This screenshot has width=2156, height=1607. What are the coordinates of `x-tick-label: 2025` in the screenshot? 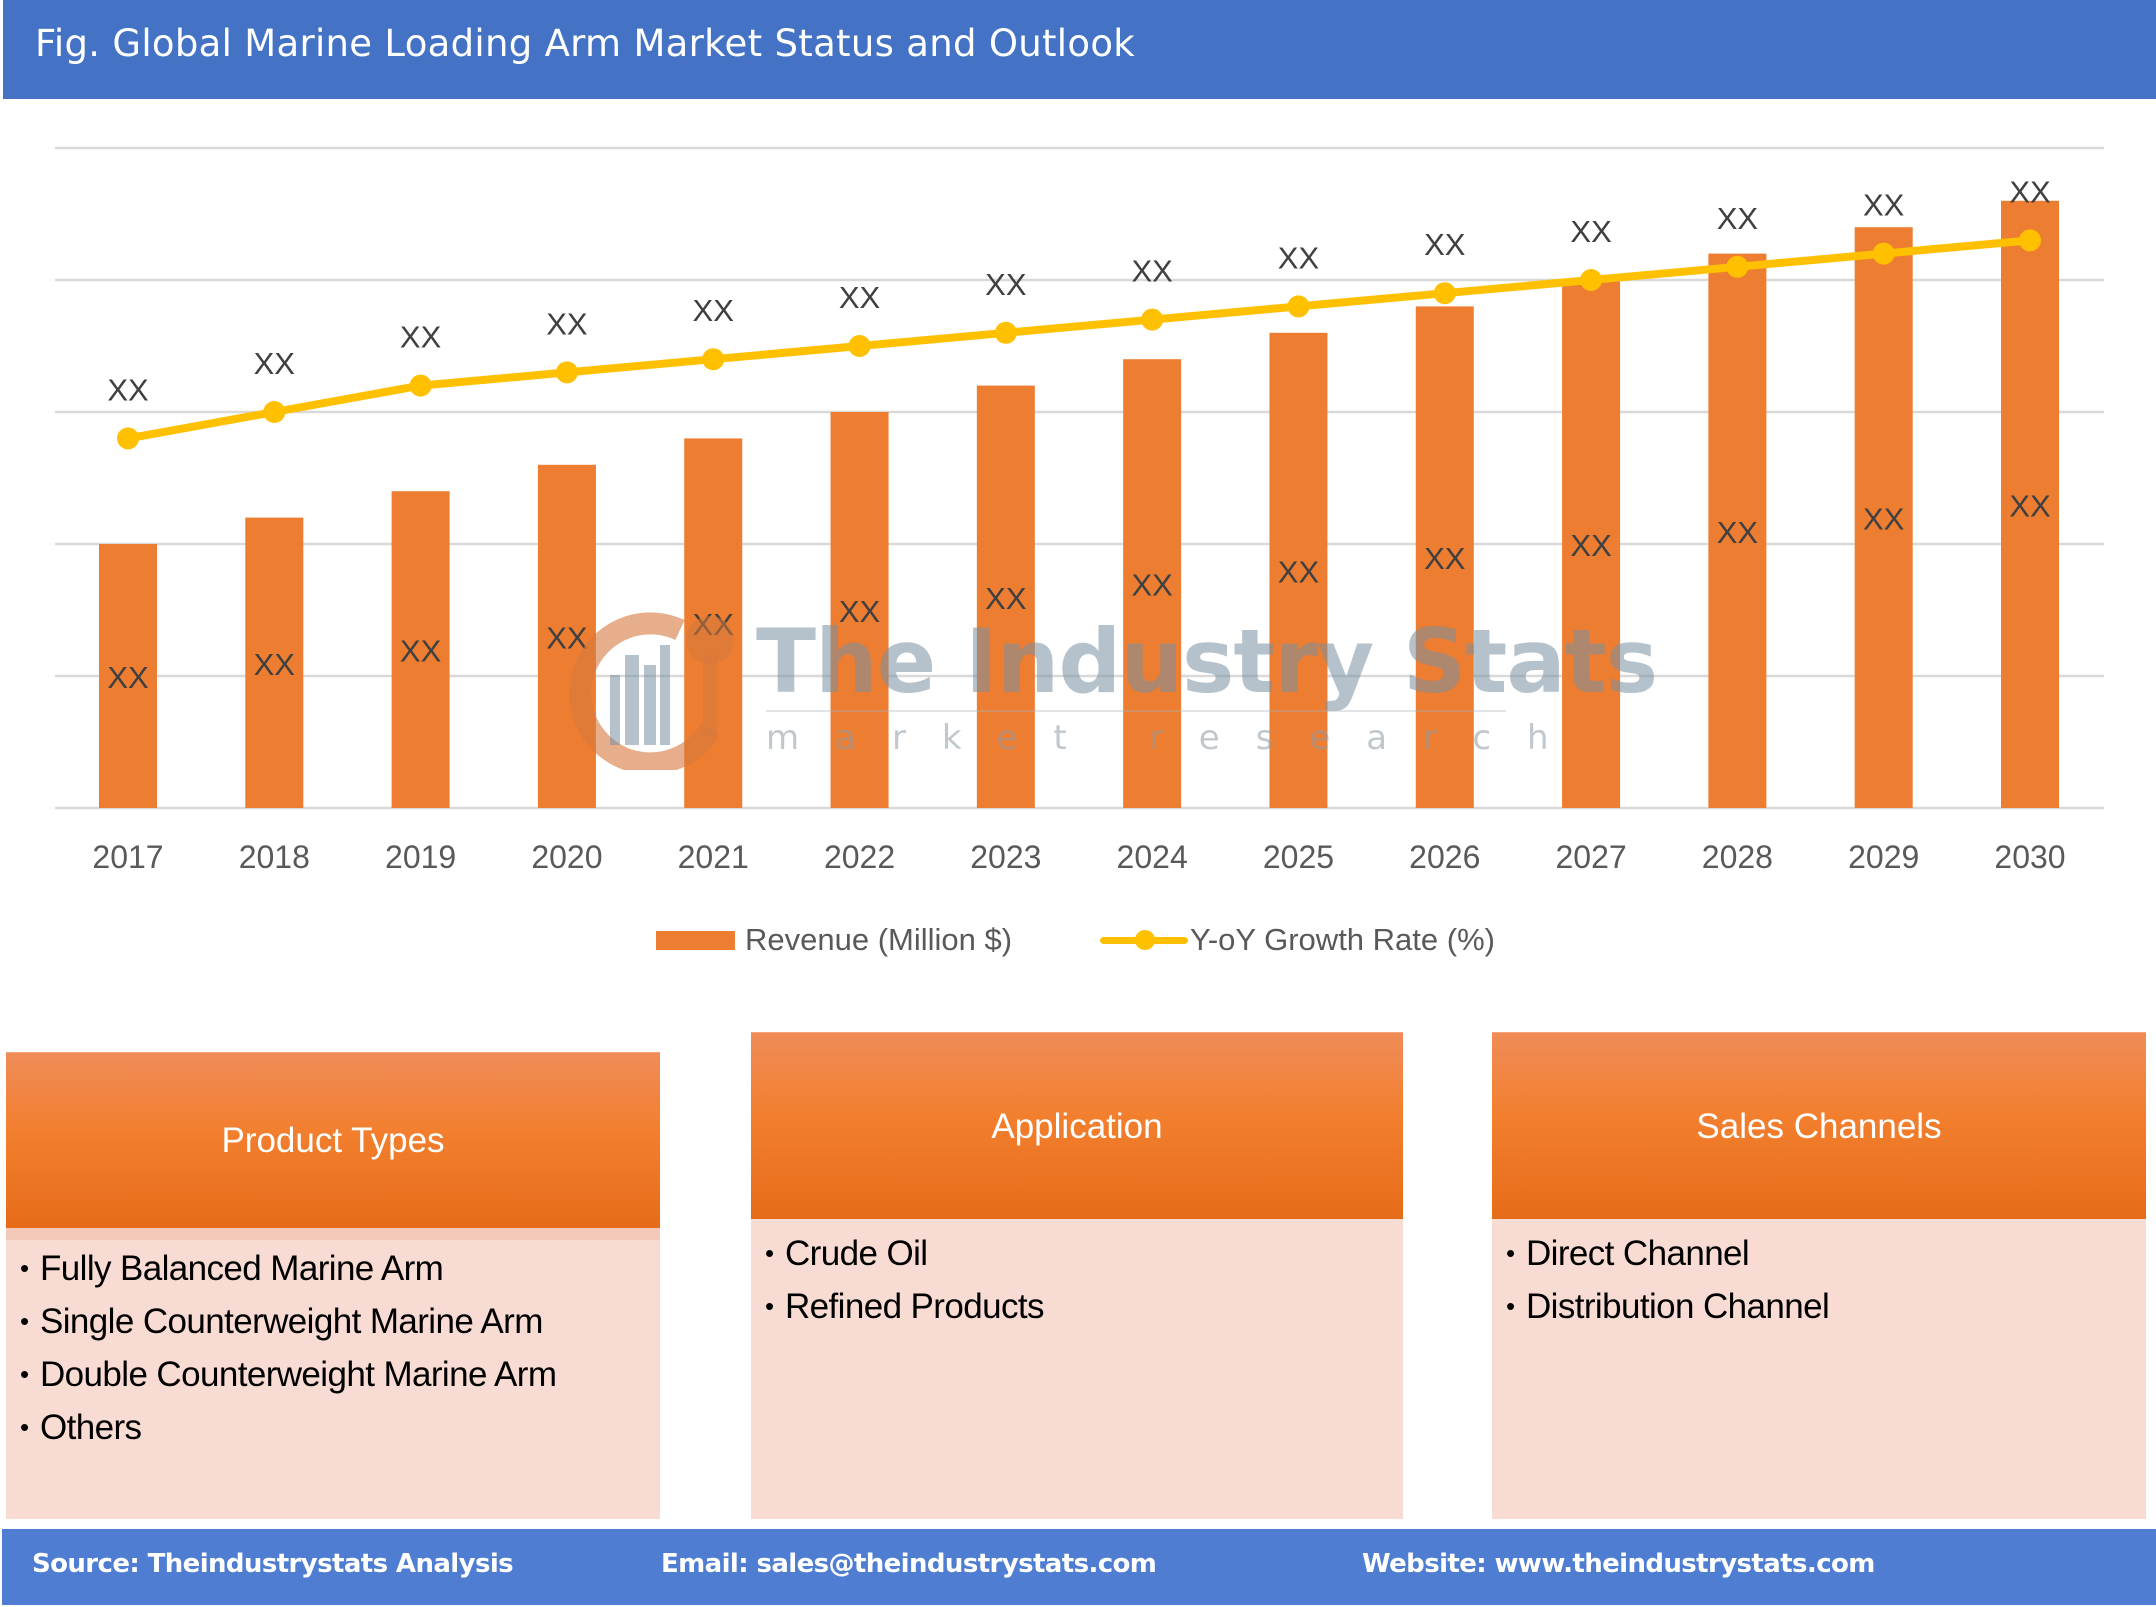 It's located at (1298, 857).